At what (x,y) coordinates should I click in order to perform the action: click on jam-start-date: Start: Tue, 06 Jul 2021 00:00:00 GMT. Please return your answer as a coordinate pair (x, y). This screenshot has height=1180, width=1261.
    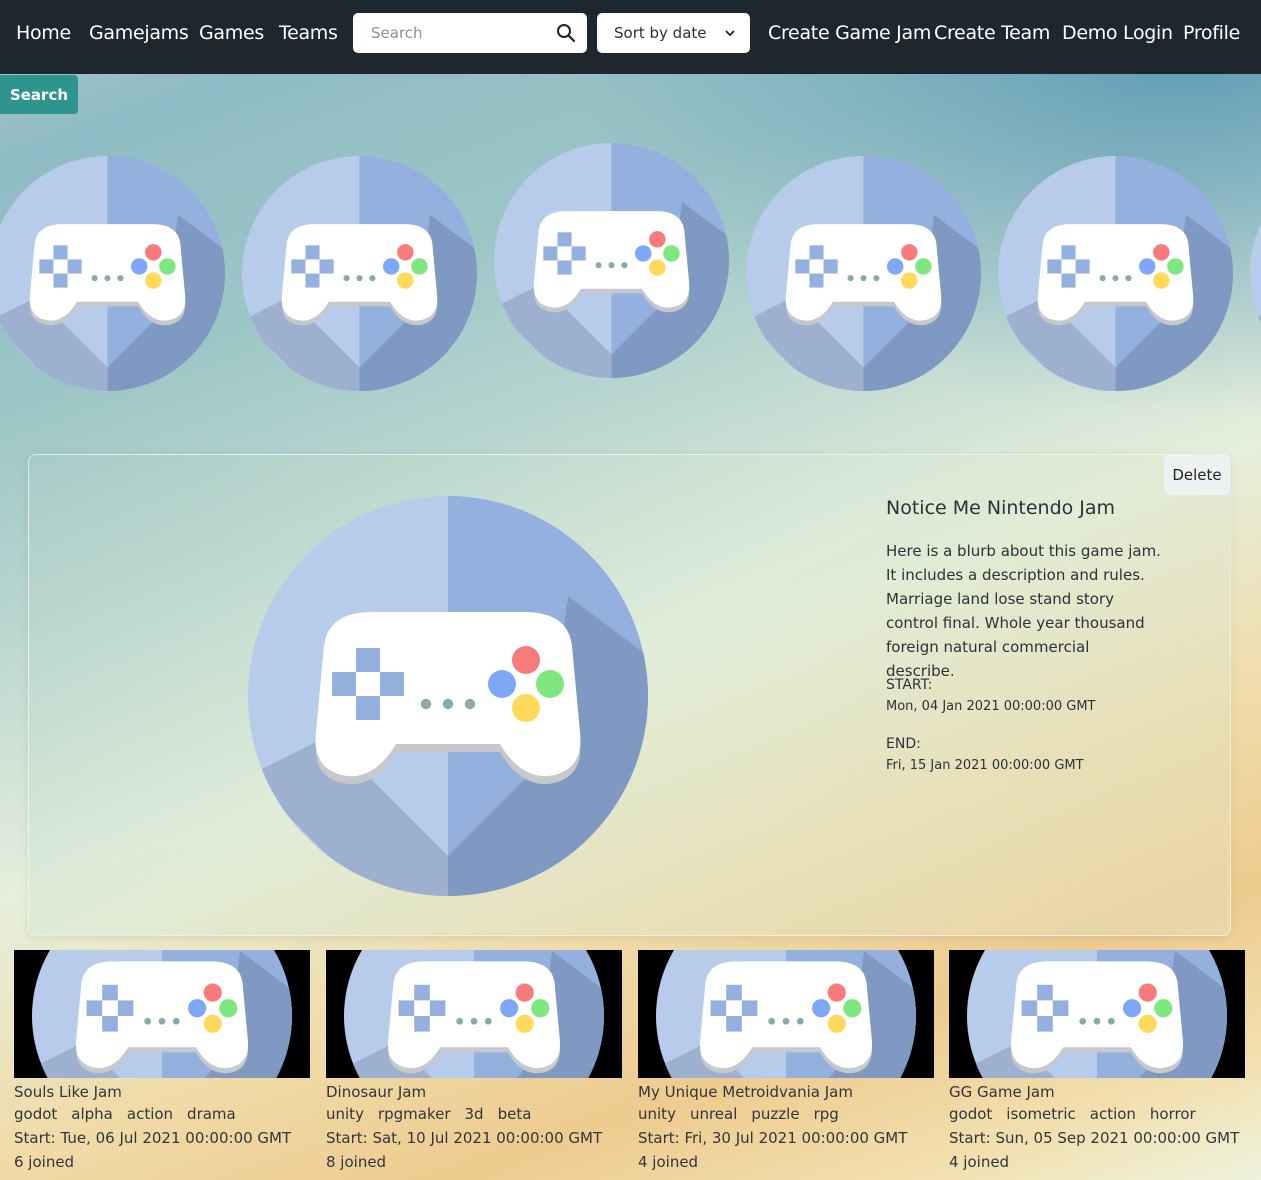
    Looking at the image, I should click on (153, 1138).